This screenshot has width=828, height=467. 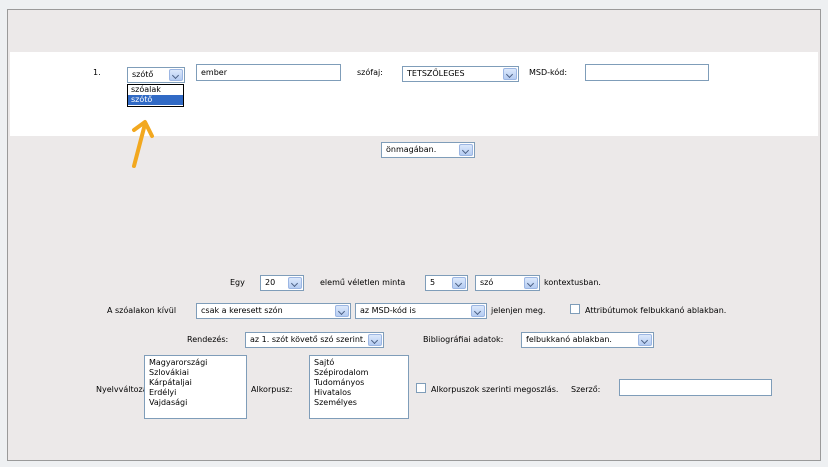 I want to click on list-item: Tudományos, so click(x=359, y=383).